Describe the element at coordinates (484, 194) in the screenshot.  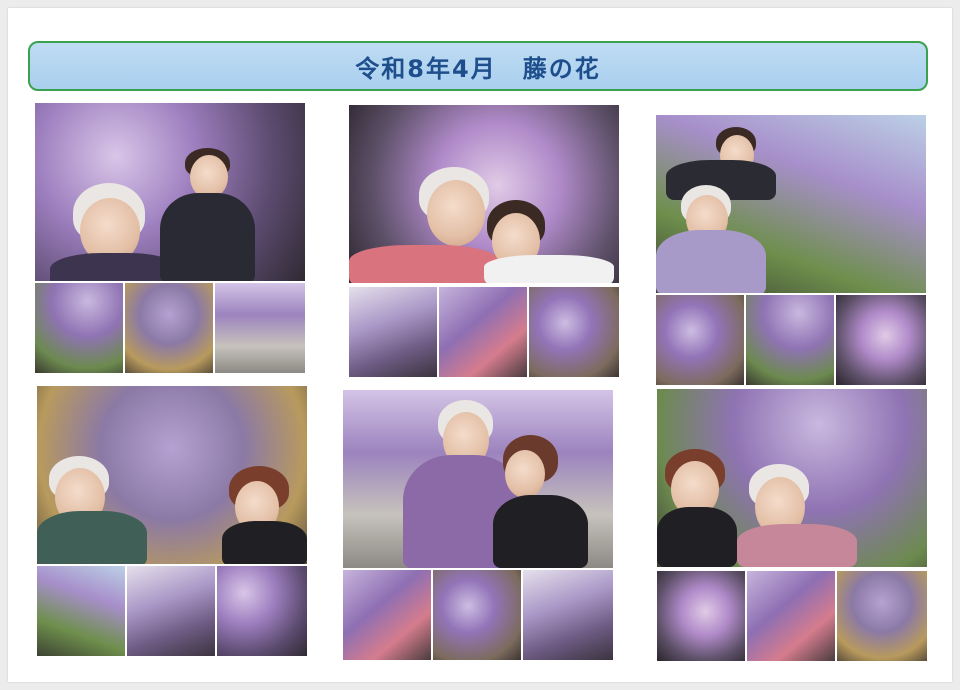
I see `collage-2-main-photo` at that location.